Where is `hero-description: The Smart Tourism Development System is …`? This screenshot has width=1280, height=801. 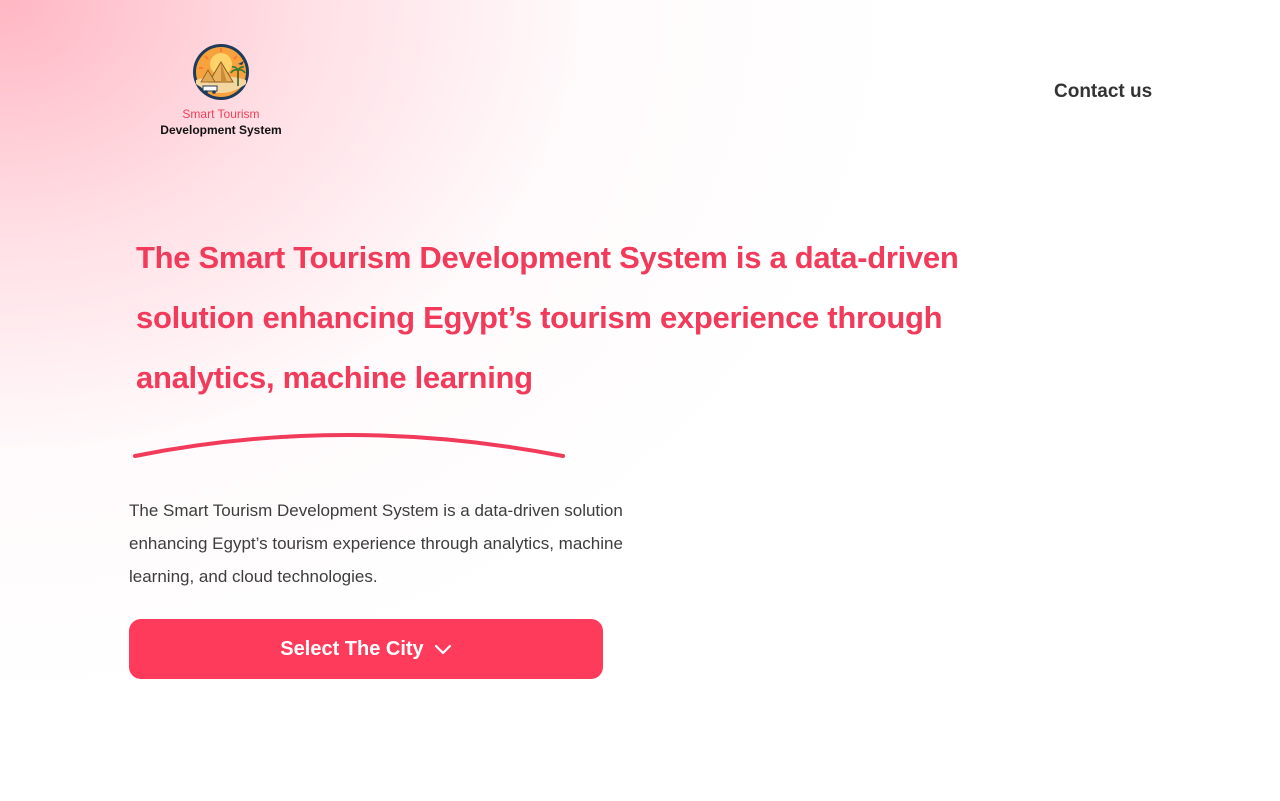
hero-description: The Smart Tourism Development System is … is located at coordinates (376, 543).